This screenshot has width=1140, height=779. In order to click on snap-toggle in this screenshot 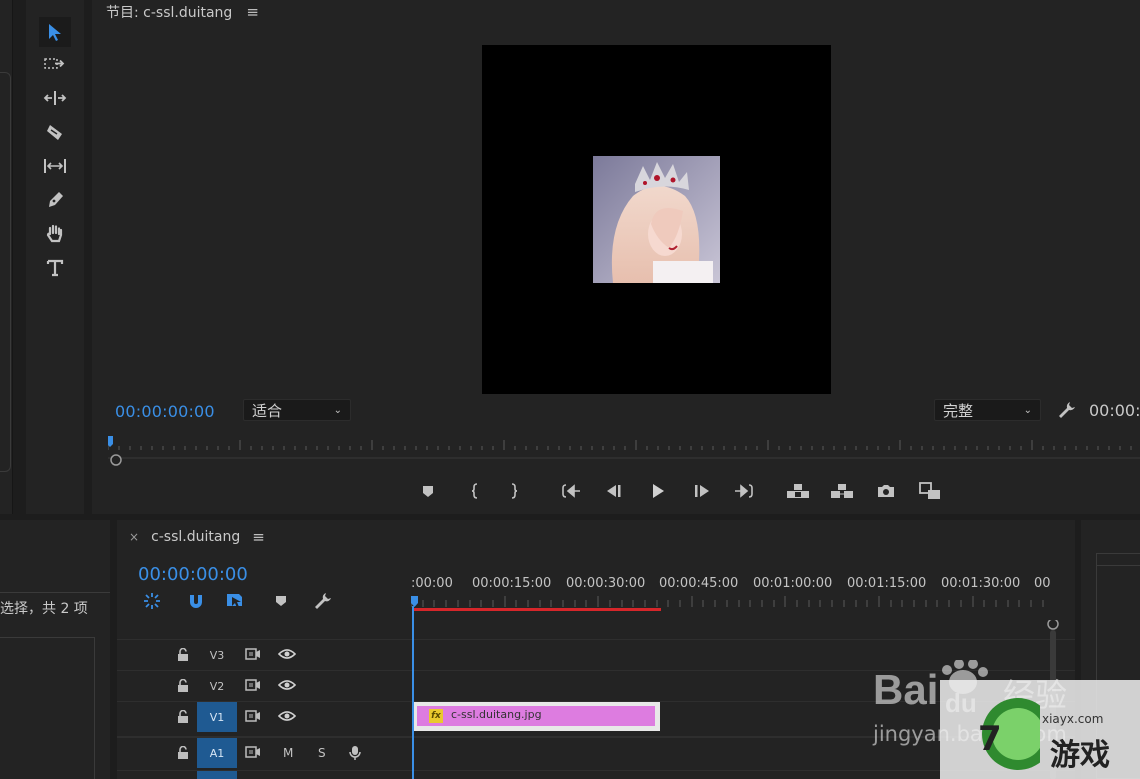, I will do `click(196, 601)`.